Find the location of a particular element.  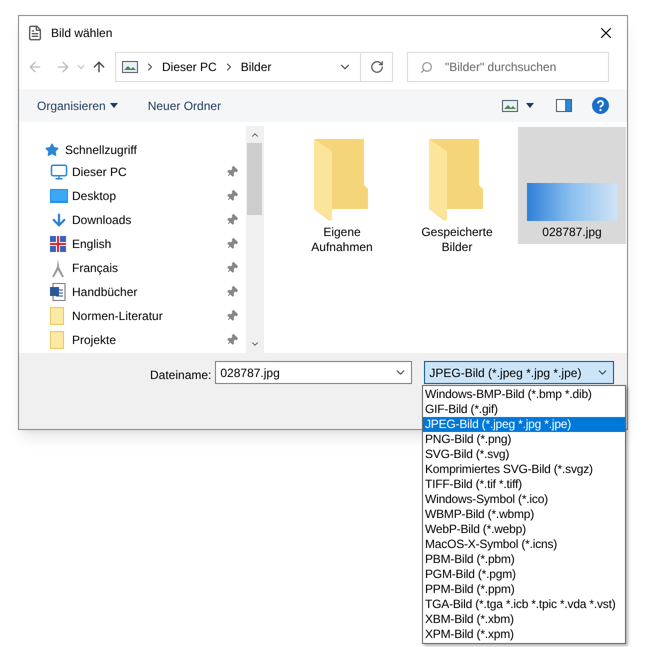

file-item: 028787.jpg is located at coordinates (572, 185).